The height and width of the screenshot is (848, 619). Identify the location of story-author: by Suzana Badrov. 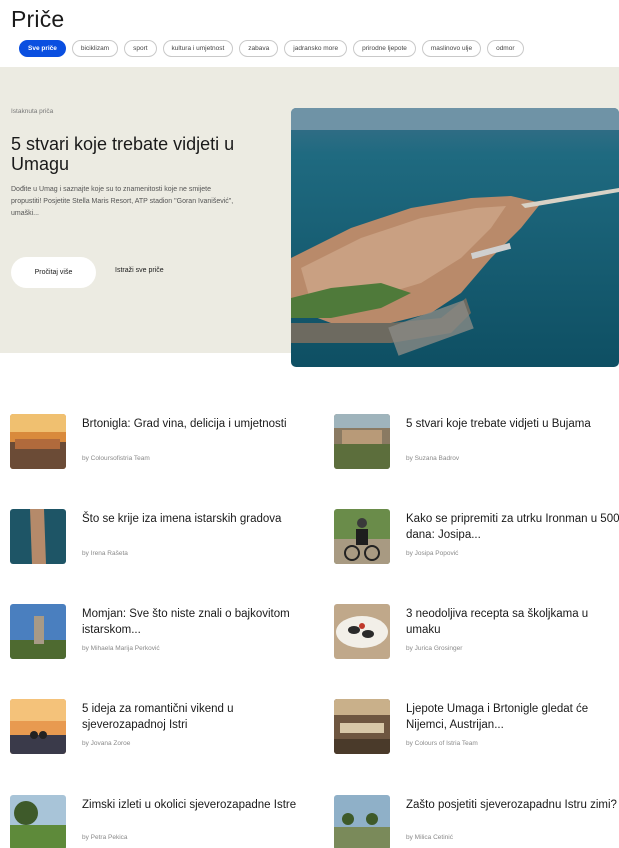
(433, 458).